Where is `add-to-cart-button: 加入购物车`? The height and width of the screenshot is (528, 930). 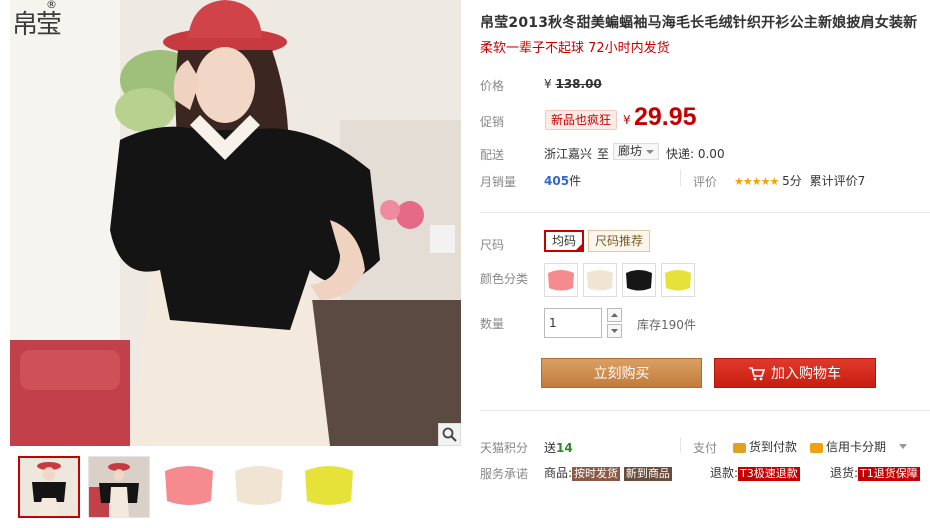
add-to-cart-button: 加入购物车 is located at coordinates (795, 373).